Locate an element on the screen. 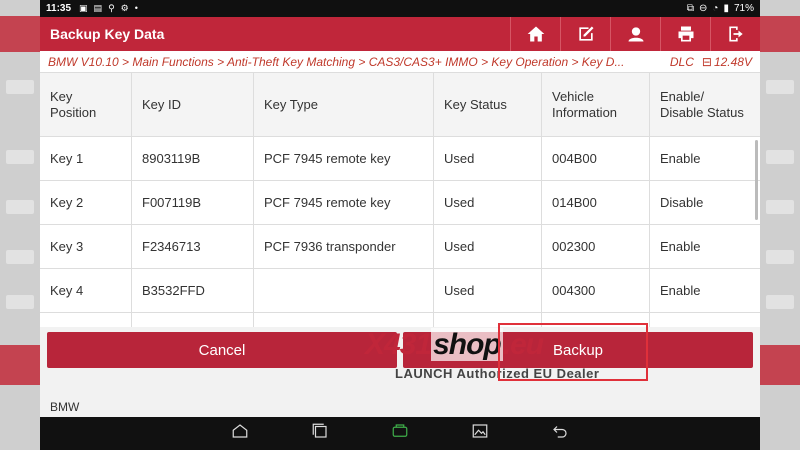  cell-key-id: 8903119B is located at coordinates (193, 158).